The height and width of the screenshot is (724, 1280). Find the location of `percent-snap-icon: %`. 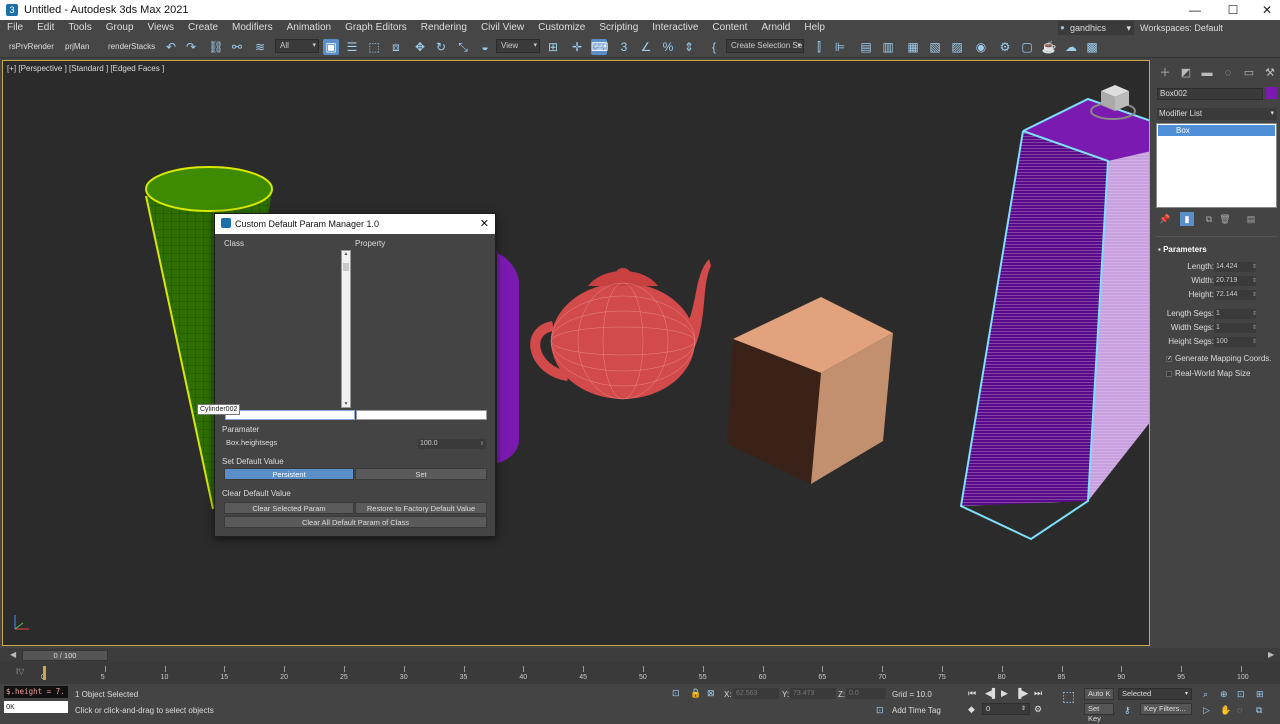

percent-snap-icon: % is located at coordinates (668, 47).